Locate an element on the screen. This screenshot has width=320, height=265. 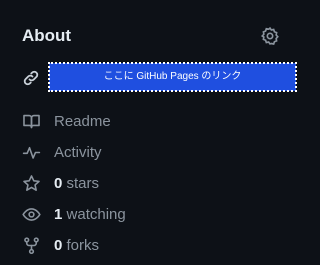
sidebar-item-activity: Activity is located at coordinates (152, 152).